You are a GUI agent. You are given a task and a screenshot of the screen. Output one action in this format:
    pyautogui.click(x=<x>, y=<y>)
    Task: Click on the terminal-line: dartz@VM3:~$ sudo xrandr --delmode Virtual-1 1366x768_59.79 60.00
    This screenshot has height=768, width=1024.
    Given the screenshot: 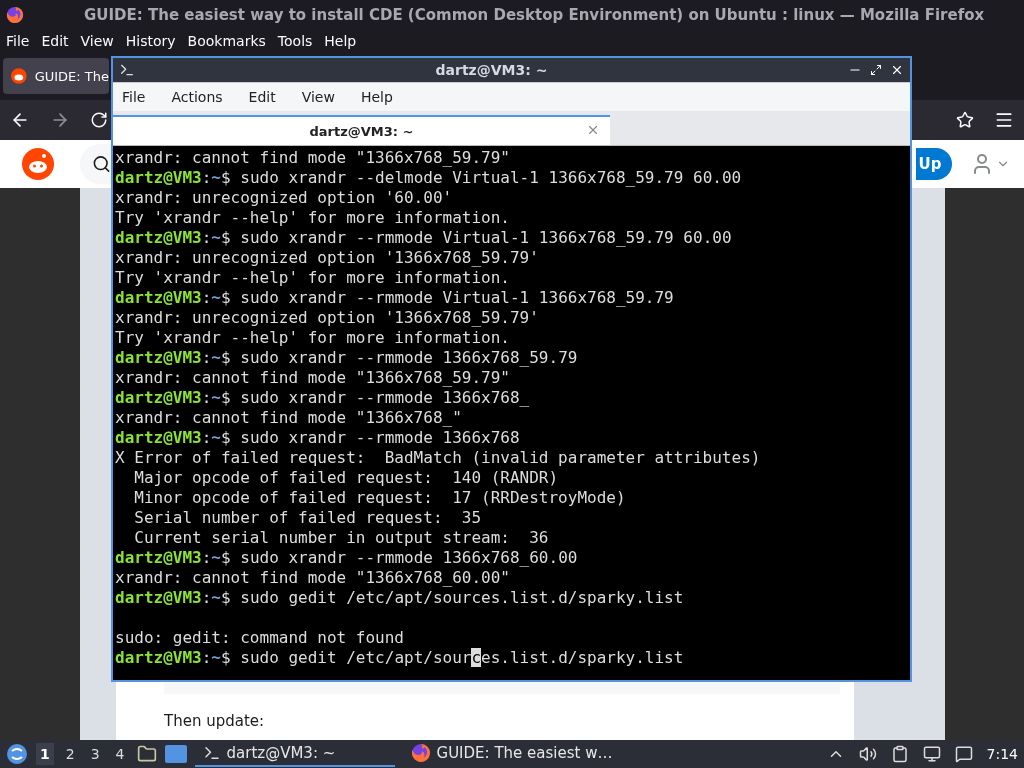 What is the action you would take?
    pyautogui.click(x=429, y=178)
    